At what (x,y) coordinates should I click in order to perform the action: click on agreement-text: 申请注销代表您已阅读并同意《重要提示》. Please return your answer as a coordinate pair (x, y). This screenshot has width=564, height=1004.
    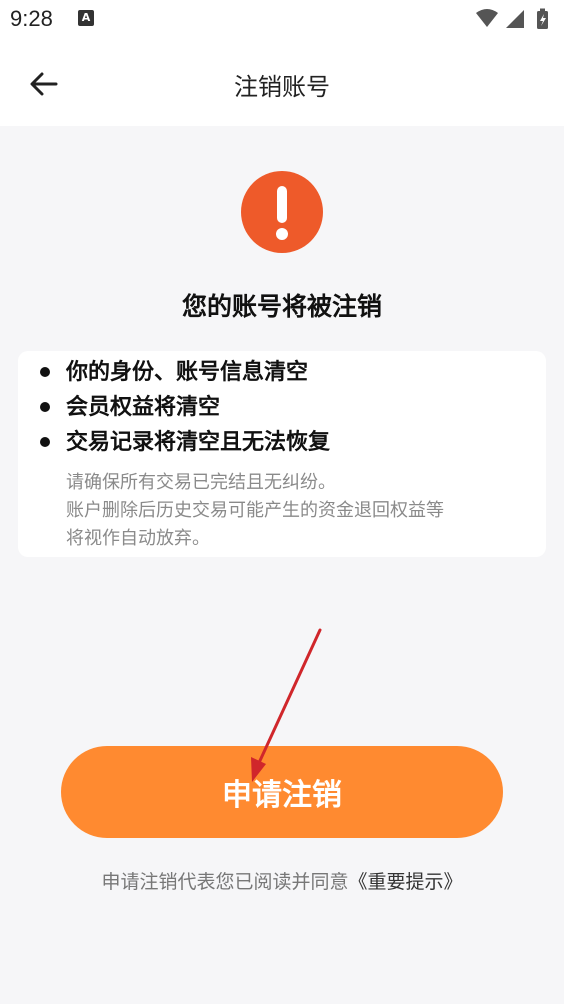
    Looking at the image, I should click on (282, 880).